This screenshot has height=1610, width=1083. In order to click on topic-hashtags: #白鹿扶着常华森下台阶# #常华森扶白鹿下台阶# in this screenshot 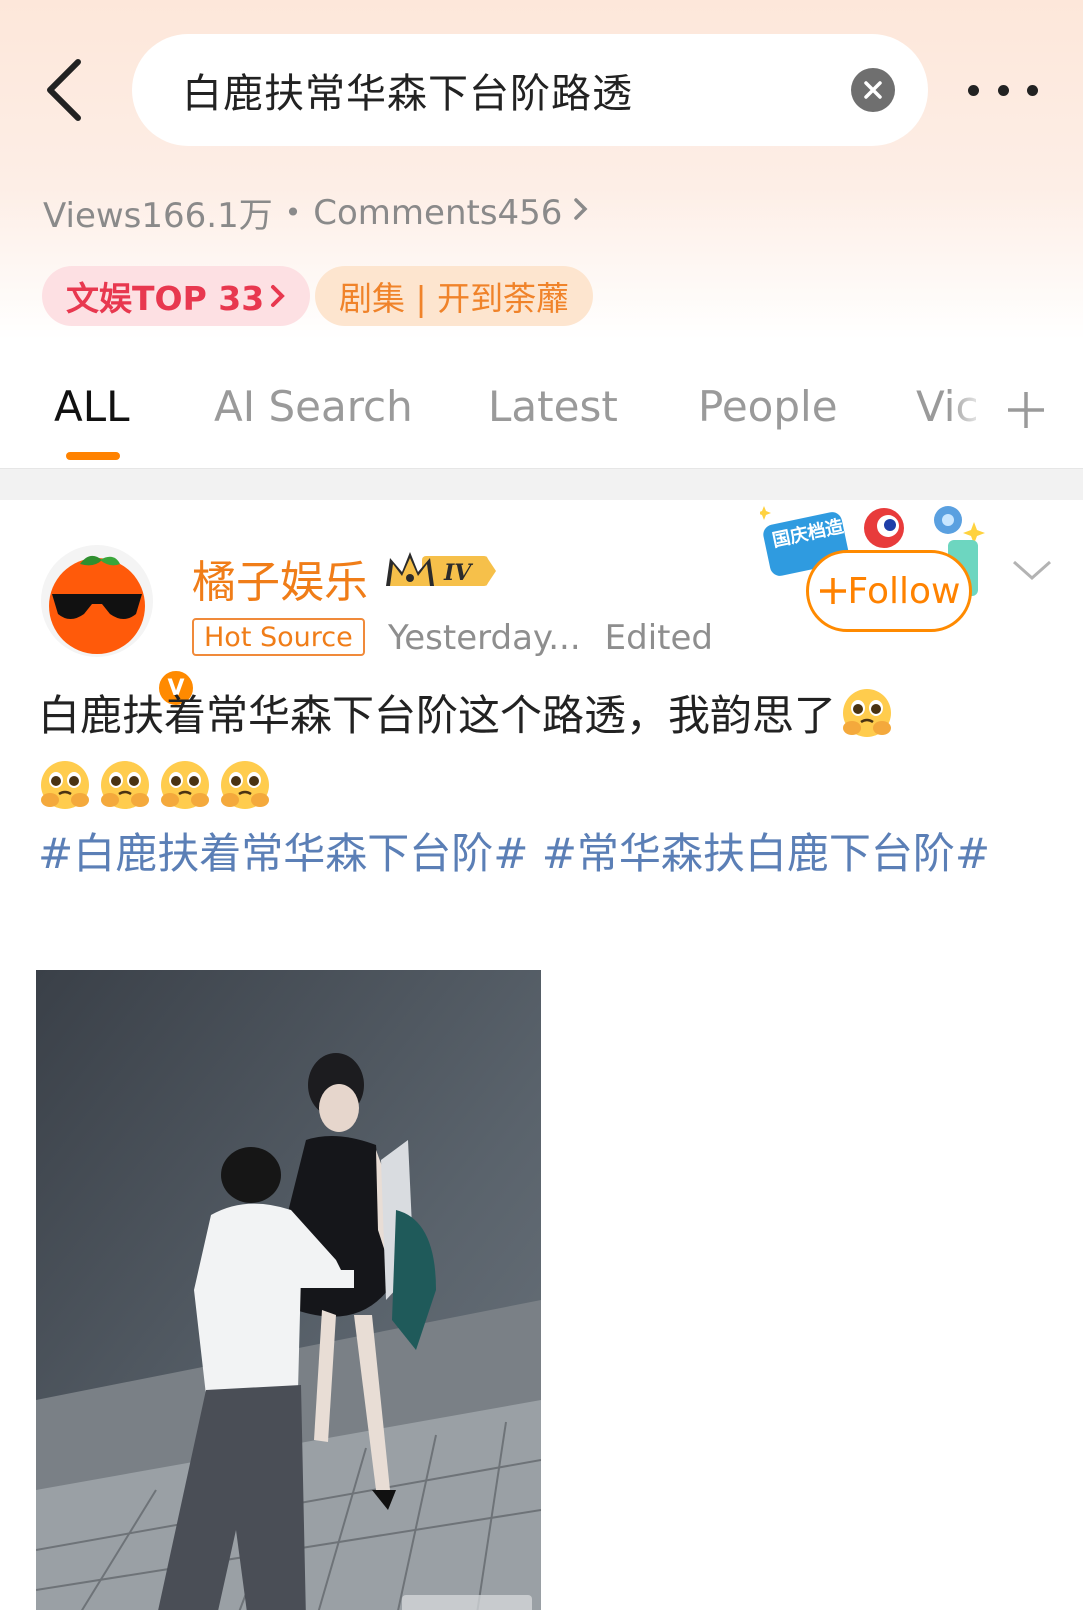, I will do `click(543, 854)`.